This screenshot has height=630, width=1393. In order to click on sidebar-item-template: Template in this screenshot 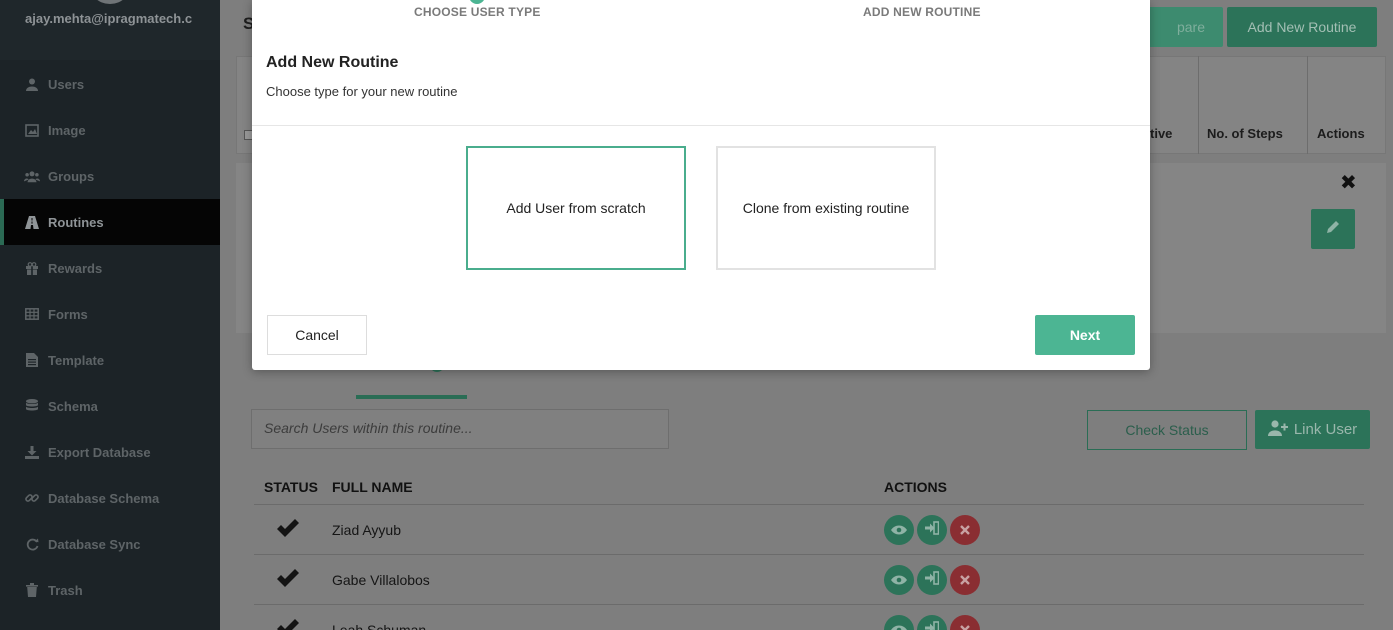, I will do `click(110, 360)`.